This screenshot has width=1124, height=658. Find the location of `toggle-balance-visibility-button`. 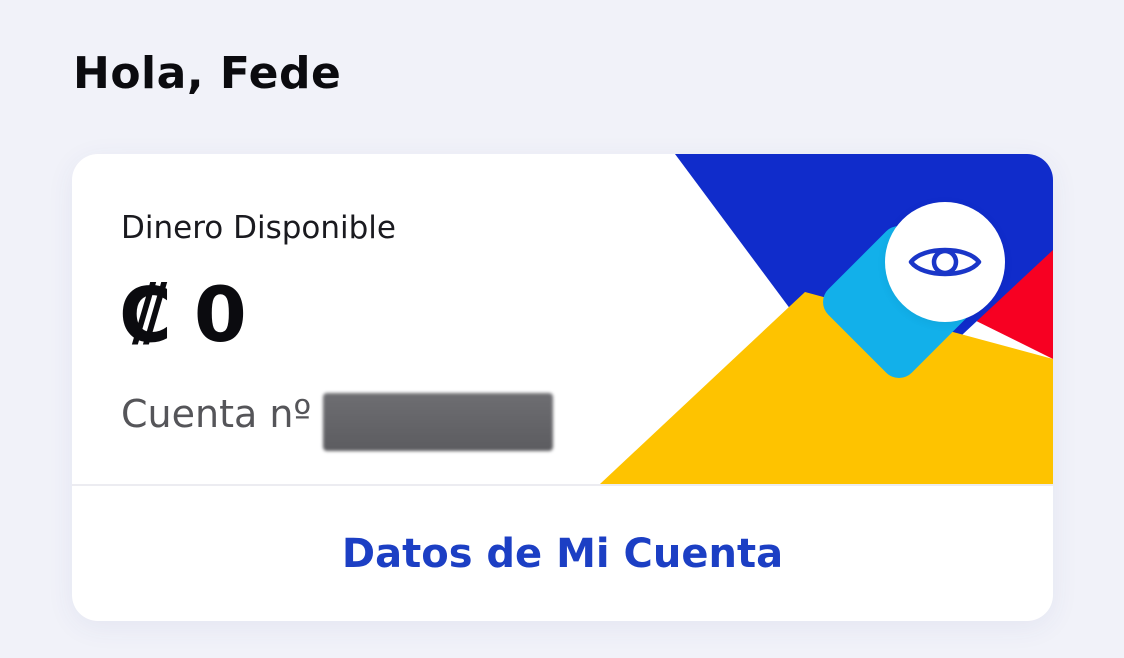

toggle-balance-visibility-button is located at coordinates (945, 262).